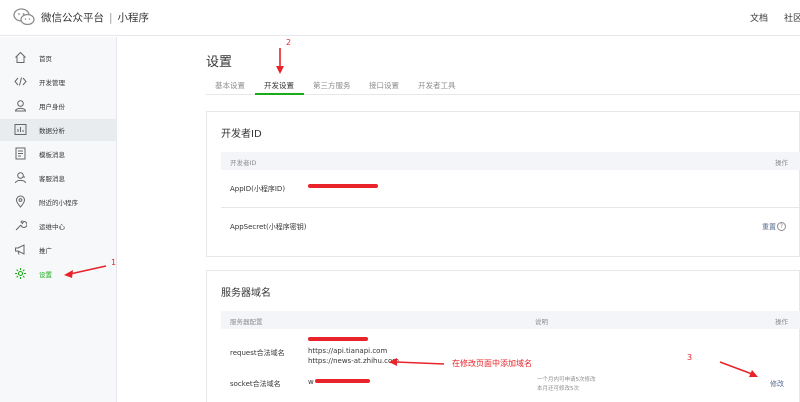 Image resolution: width=800 pixels, height=402 pixels. What do you see at coordinates (20, 273) in the screenshot?
I see `gear-icon` at bounding box center [20, 273].